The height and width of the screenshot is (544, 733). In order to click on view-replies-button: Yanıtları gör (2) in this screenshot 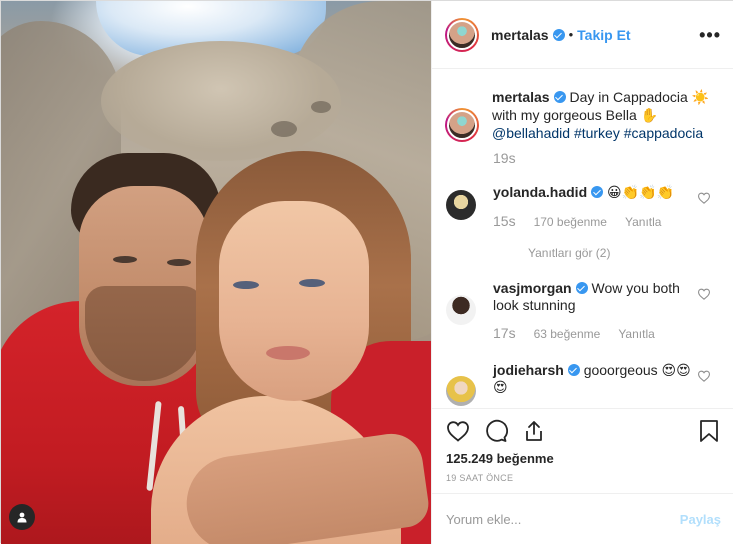, I will do `click(569, 253)`.